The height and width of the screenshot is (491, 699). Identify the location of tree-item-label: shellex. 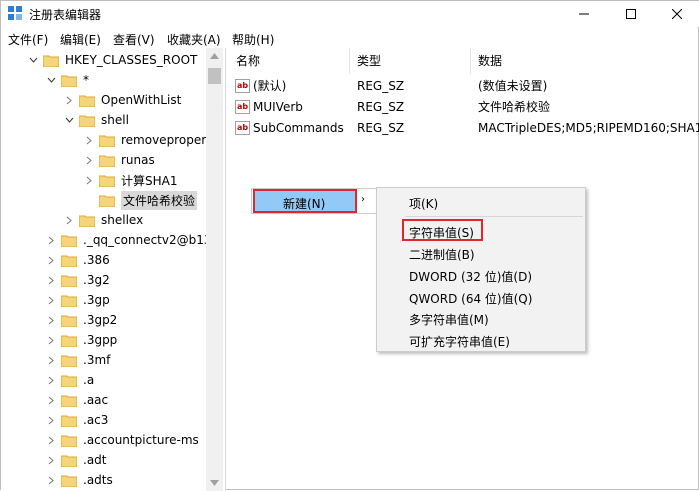
(122, 220).